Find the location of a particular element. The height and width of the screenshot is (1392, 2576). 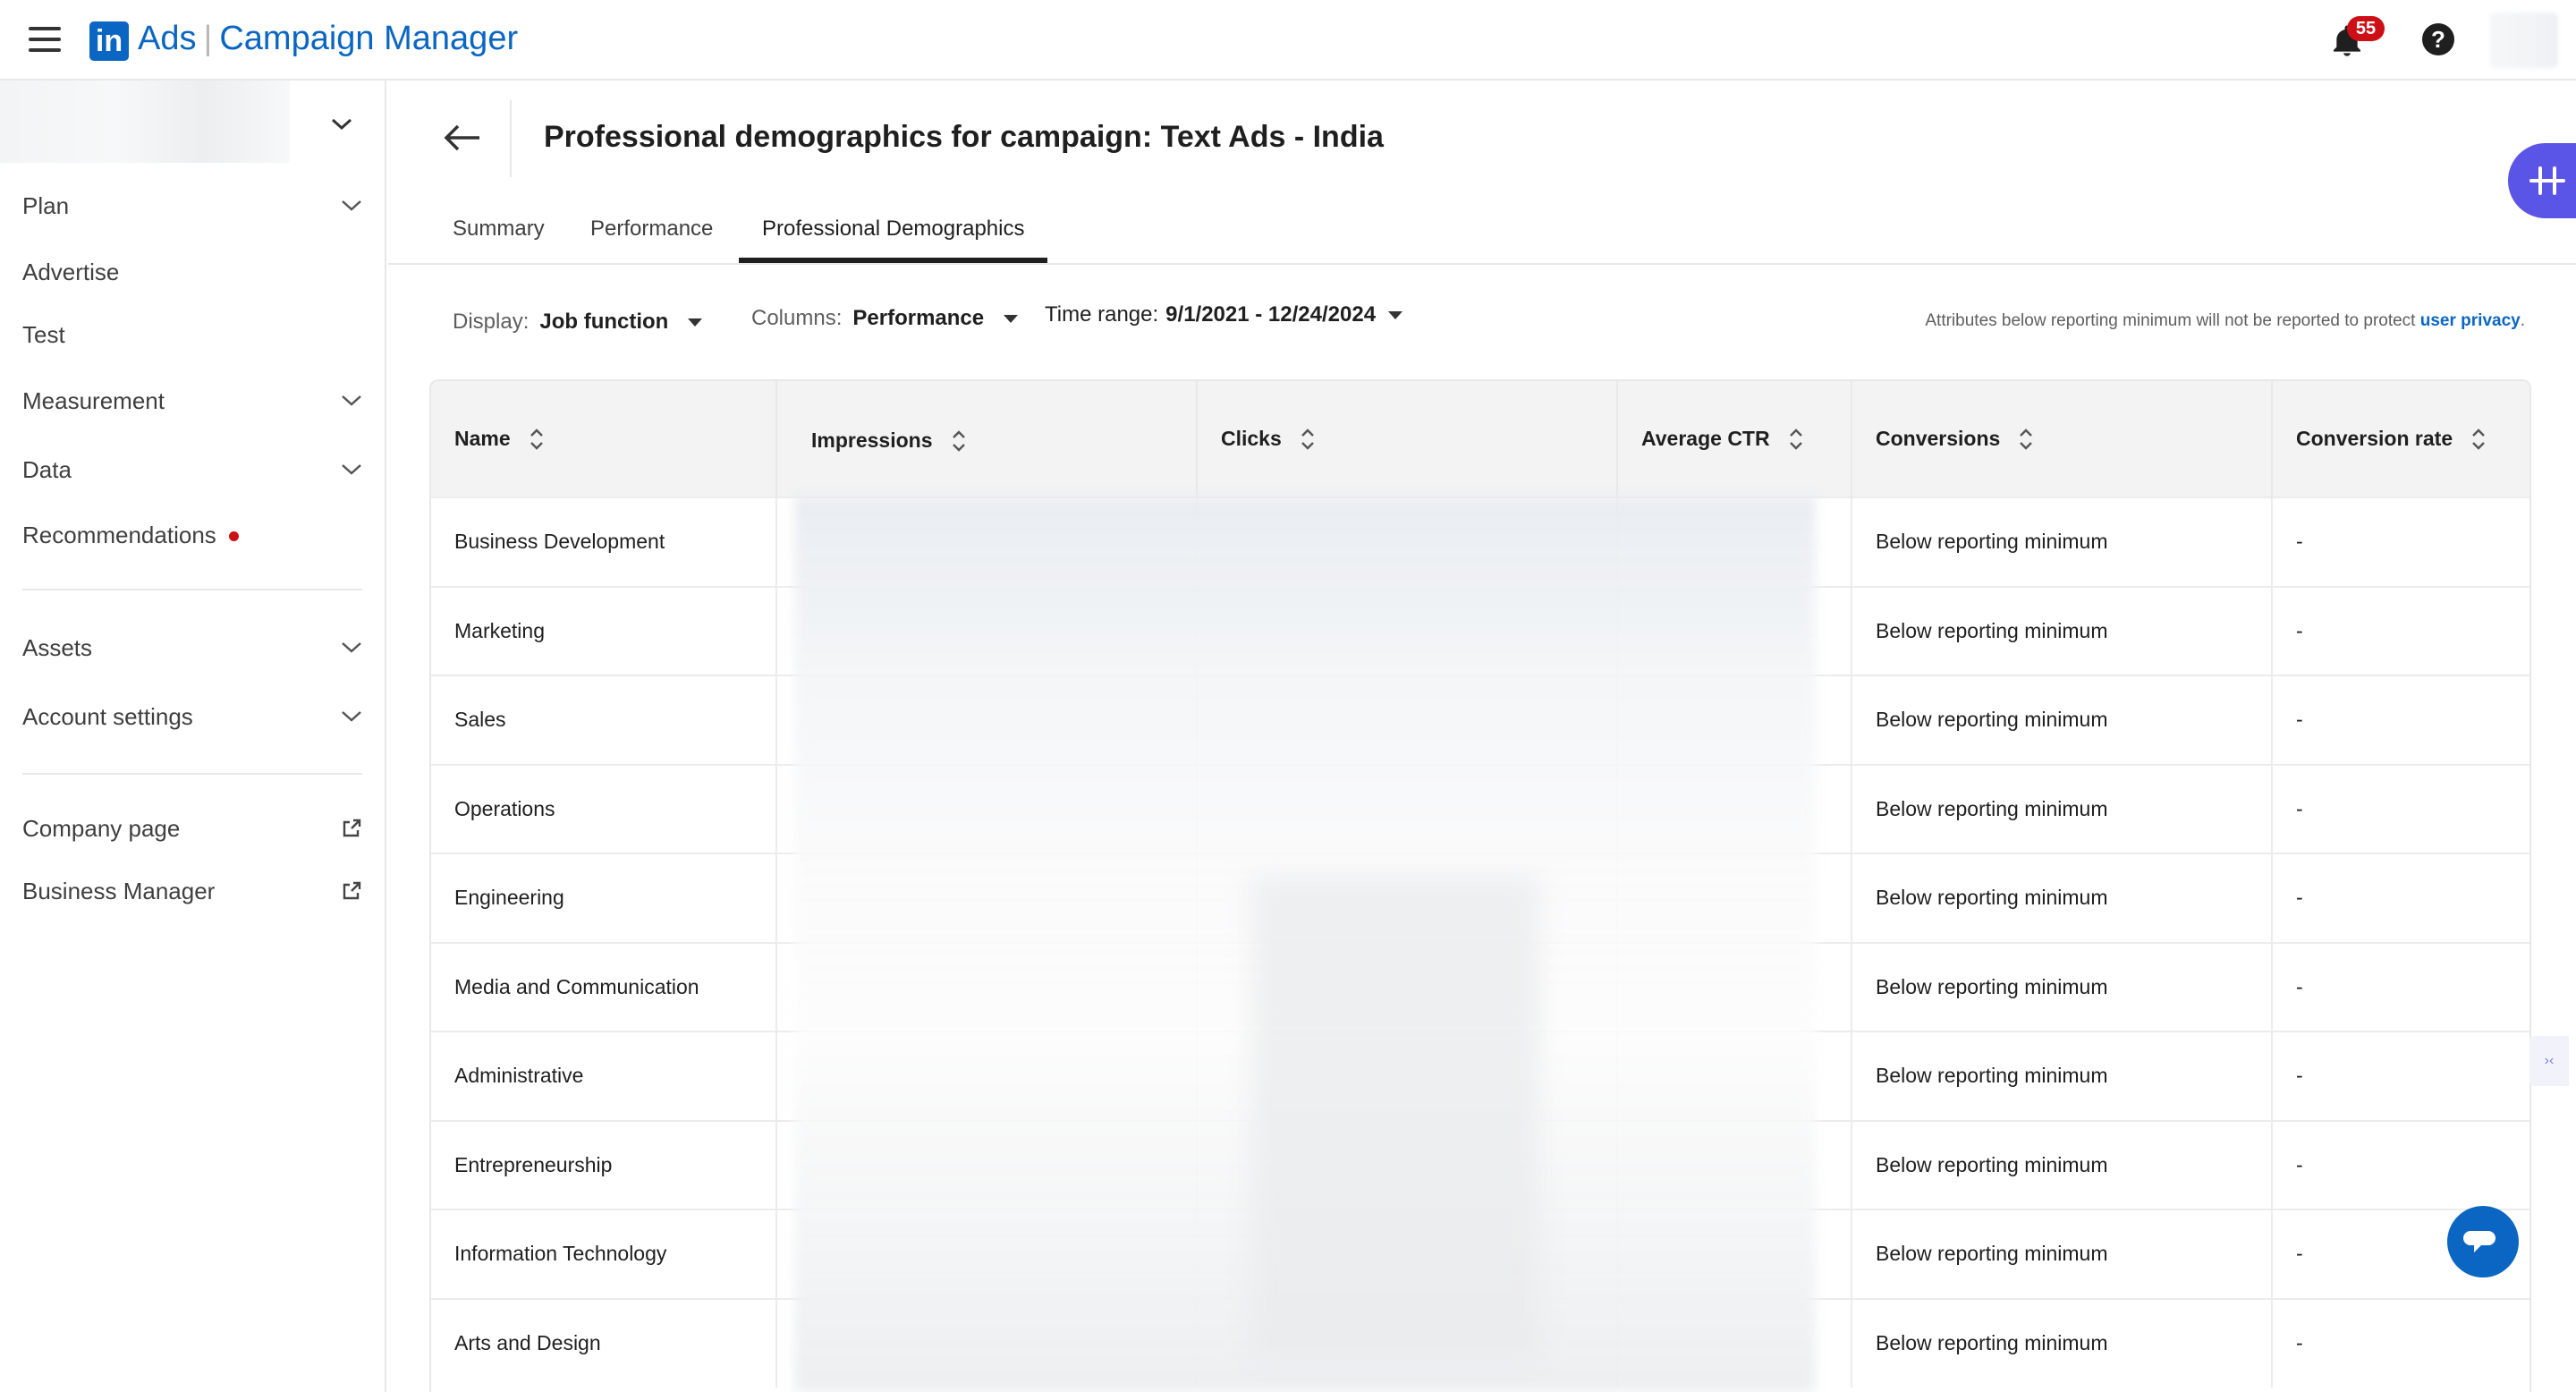

column-header-clicks: Clicks is located at coordinates (1407, 439).